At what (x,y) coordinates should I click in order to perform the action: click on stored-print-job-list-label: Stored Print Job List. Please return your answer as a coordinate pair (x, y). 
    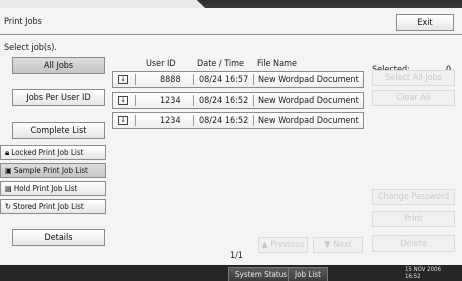
    Looking at the image, I should click on (48, 206).